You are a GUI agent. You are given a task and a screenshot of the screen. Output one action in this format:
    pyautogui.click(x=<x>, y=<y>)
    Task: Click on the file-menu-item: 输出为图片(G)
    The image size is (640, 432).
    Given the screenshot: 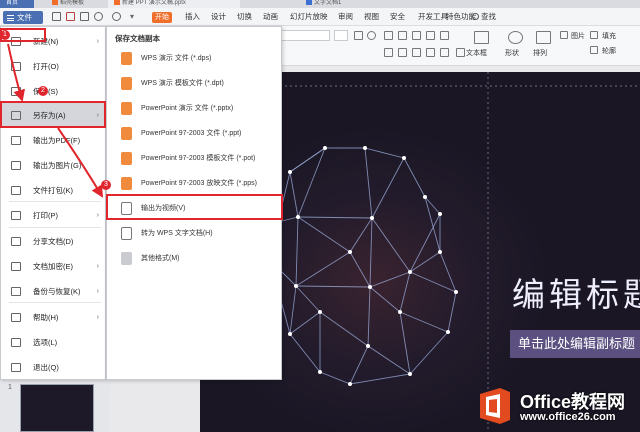 What is the action you would take?
    pyautogui.click(x=53, y=165)
    